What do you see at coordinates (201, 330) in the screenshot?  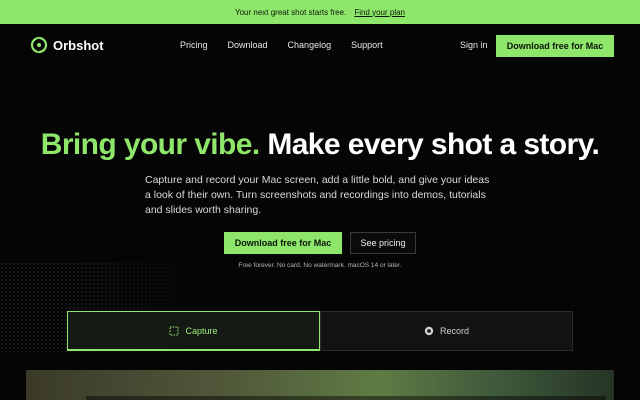 I see `tab-capture-label: Capture` at bounding box center [201, 330].